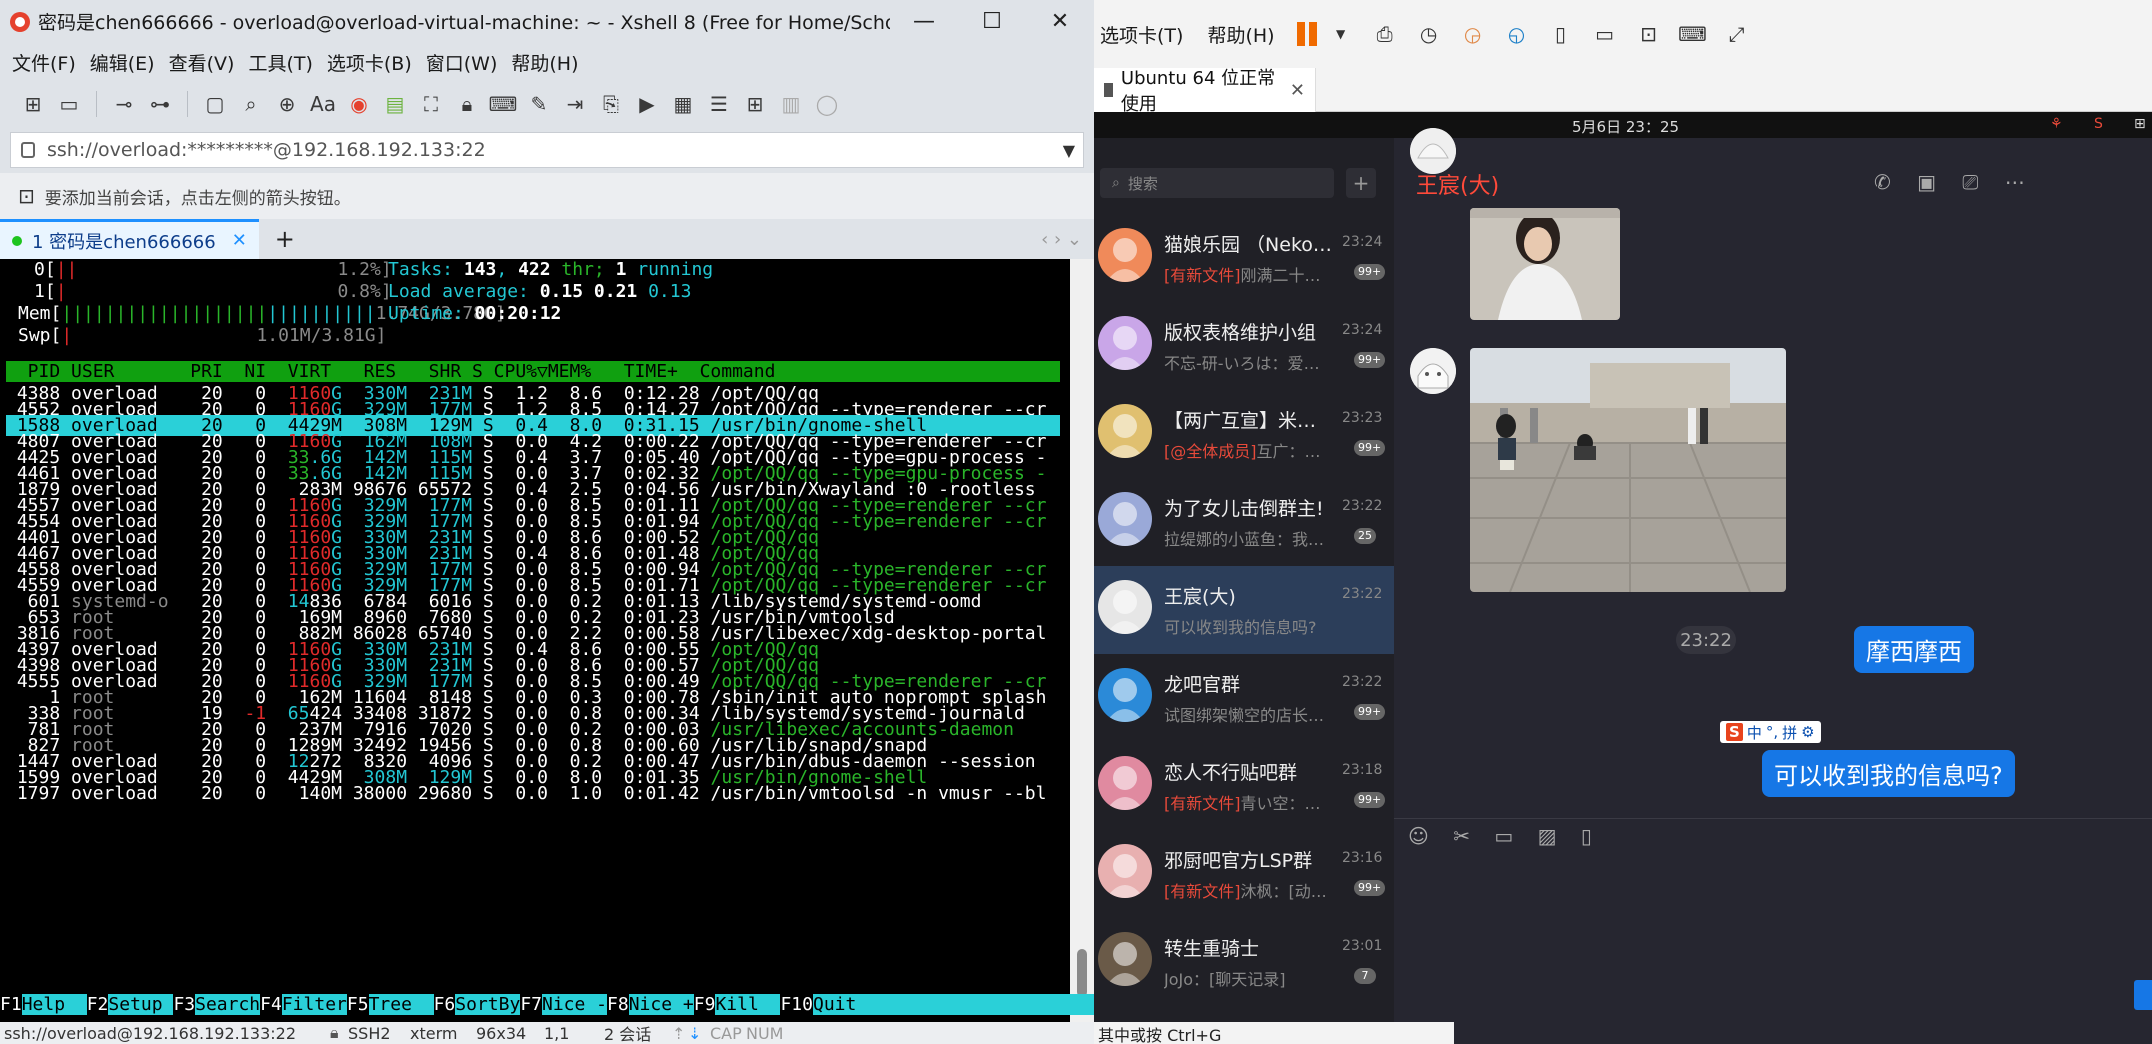  Describe the element at coordinates (827, 104) in the screenshot. I see `chat-icon: ◯` at that location.